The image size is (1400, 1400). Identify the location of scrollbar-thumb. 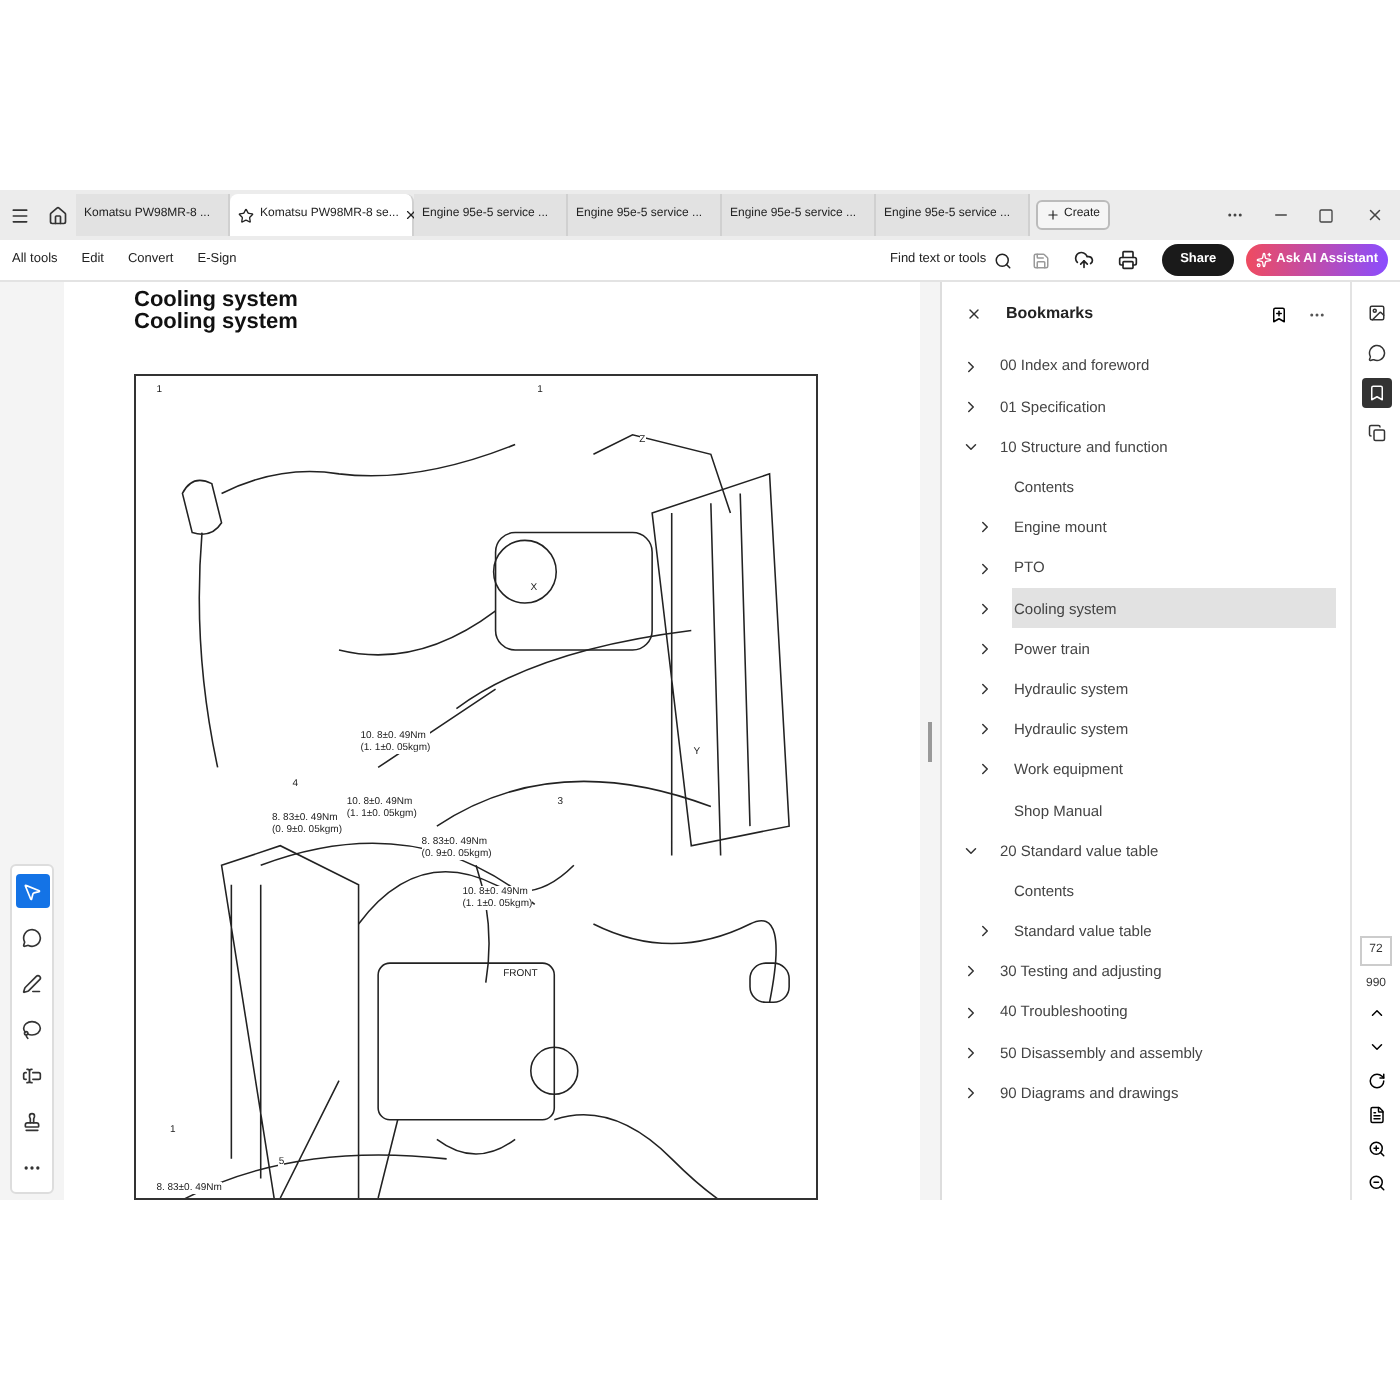
(930, 742).